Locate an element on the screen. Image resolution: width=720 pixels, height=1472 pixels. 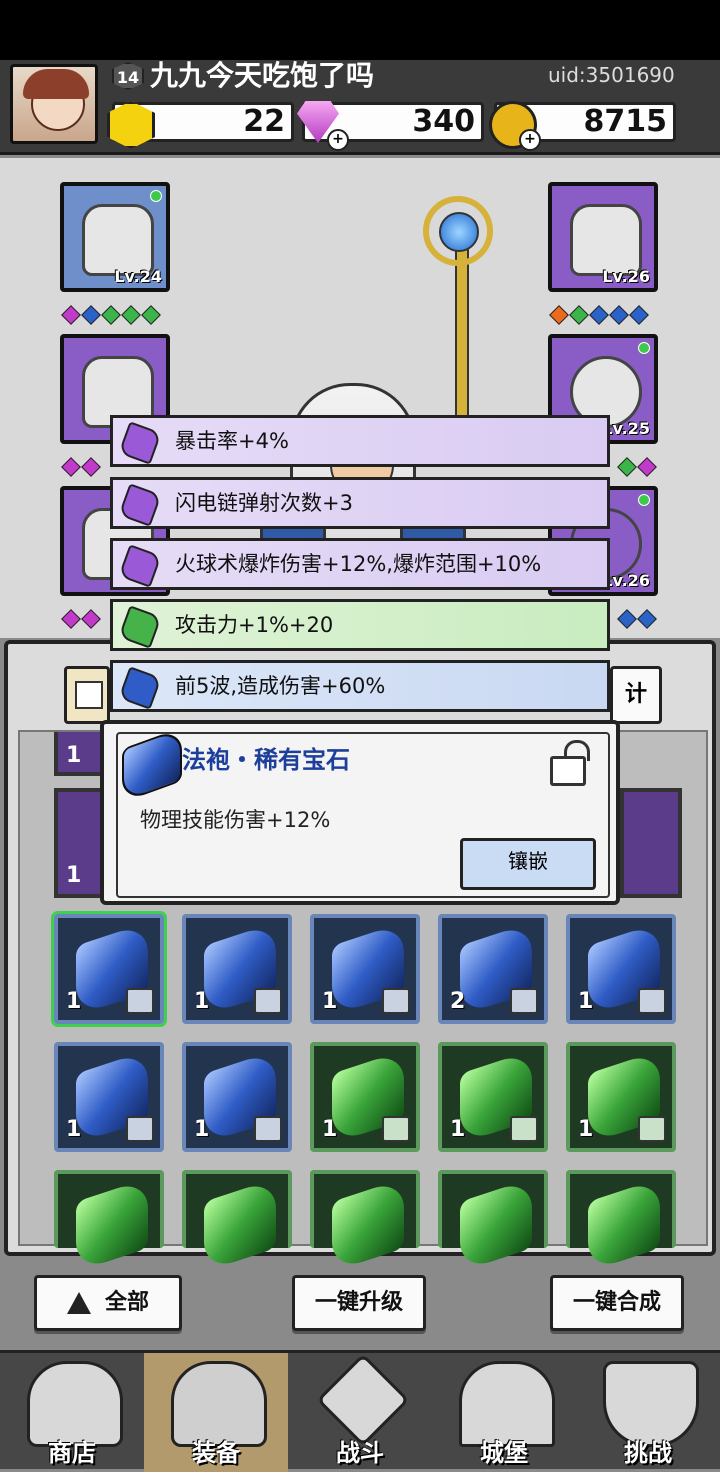
nav-battle: 战斗 is located at coordinates (360, 1412).